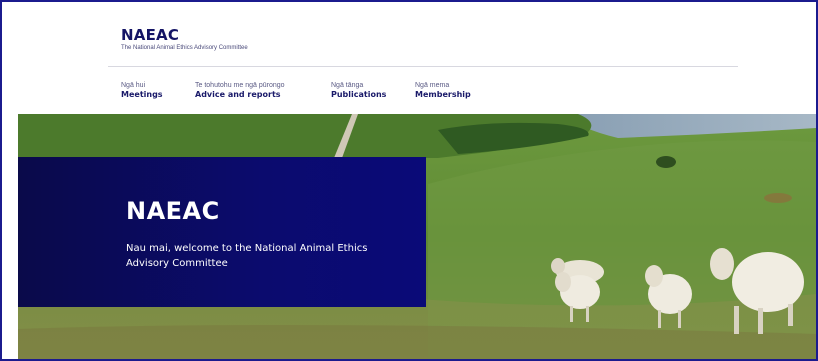 This screenshot has height=361, width=818. I want to click on nav-item-label: Publications, so click(359, 94).